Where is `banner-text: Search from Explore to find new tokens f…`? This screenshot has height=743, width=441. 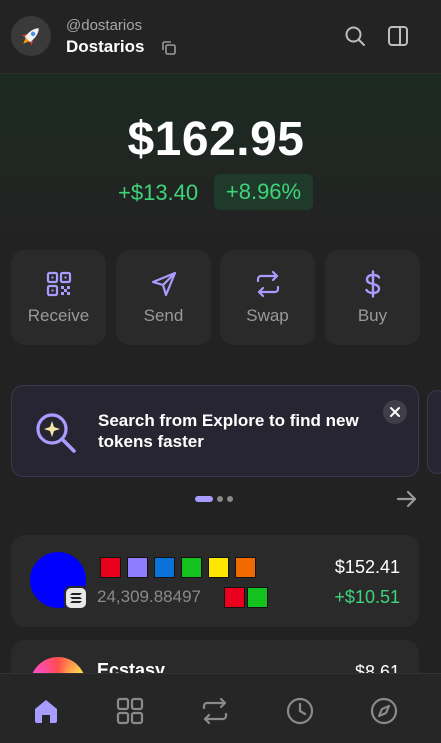 banner-text: Search from Explore to find new tokens f… is located at coordinates (228, 431).